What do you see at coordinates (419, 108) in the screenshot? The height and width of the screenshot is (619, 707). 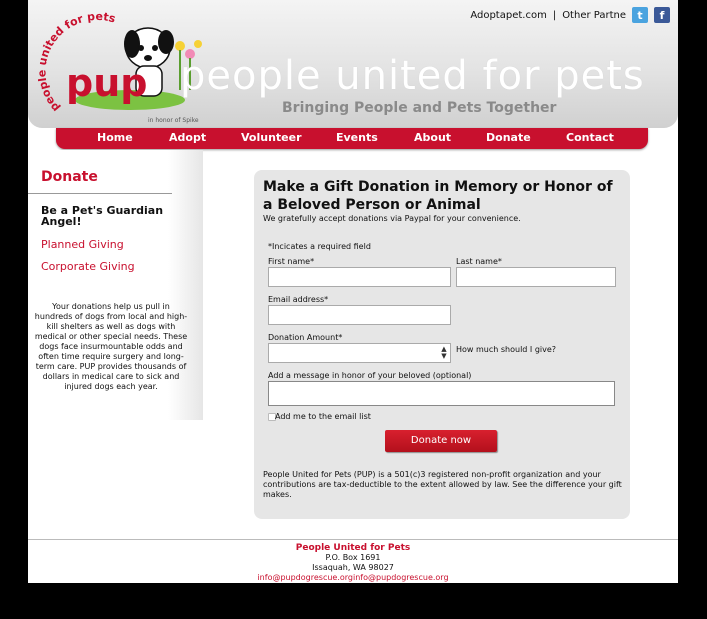 I see `site-tagline: Bringing People and Pets Together` at bounding box center [419, 108].